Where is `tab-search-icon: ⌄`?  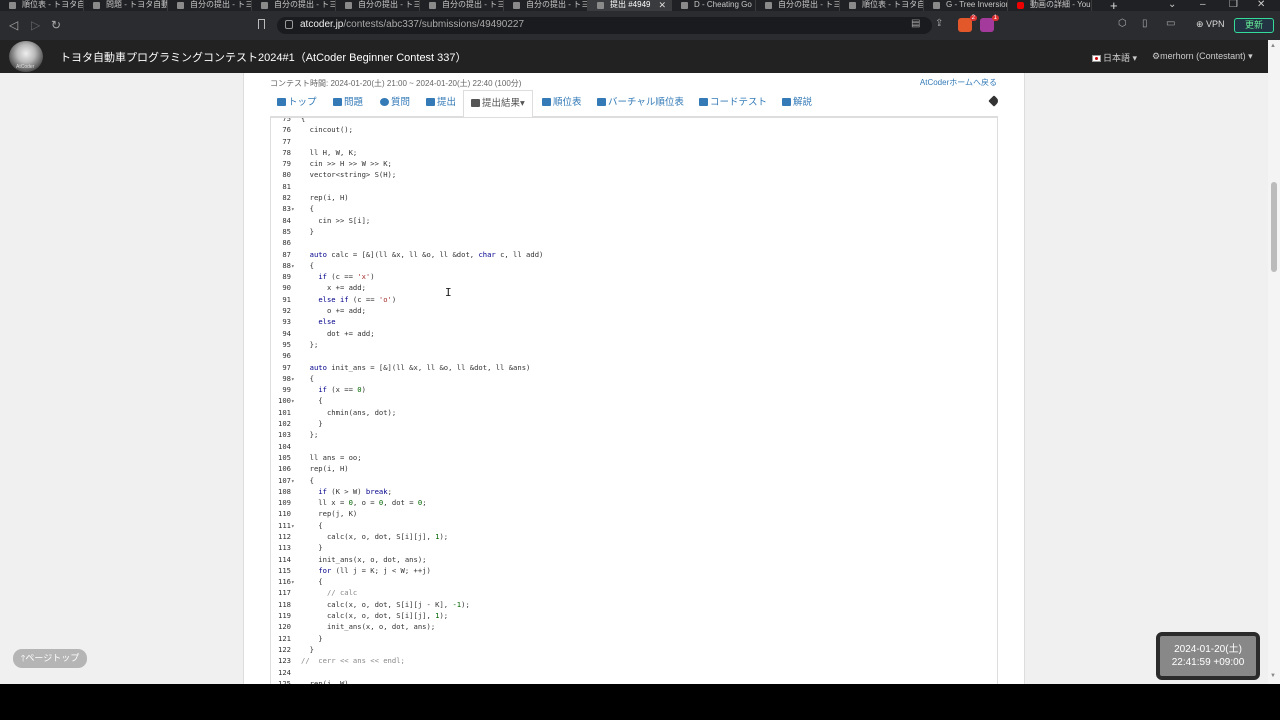 tab-search-icon: ⌄ is located at coordinates (1172, 5).